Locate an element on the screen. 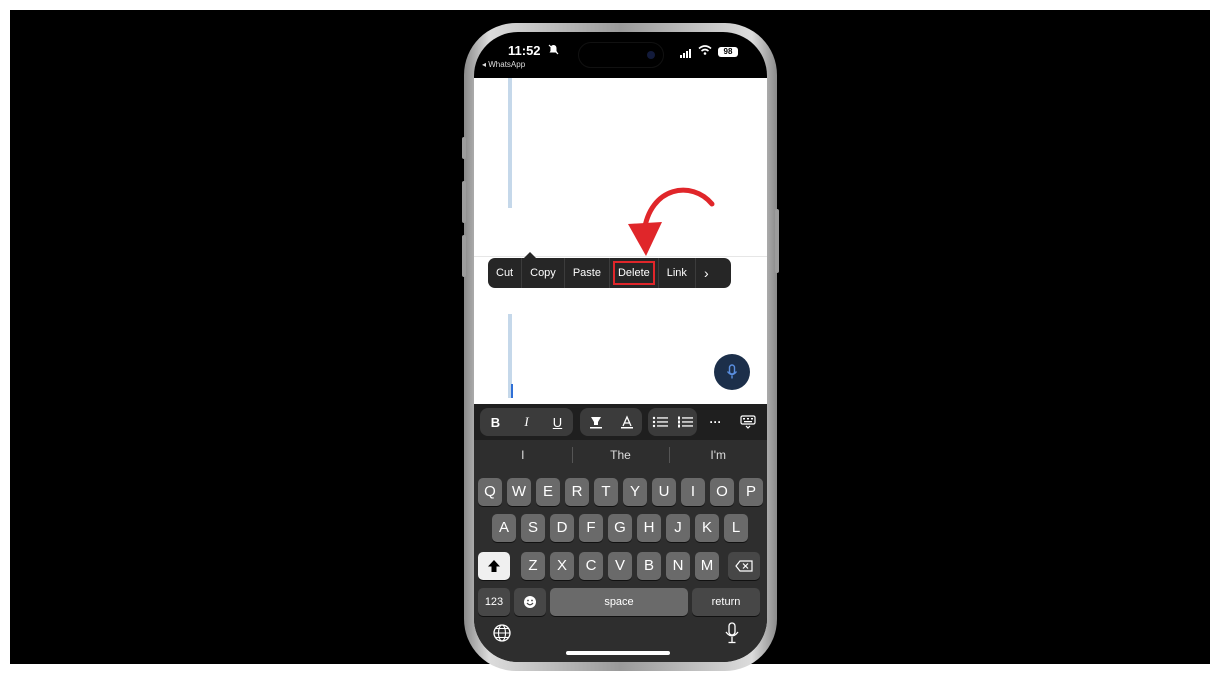 Image resolution: width=1220 pixels, height=674 pixels. numbered-list-icon is located at coordinates (685, 422).